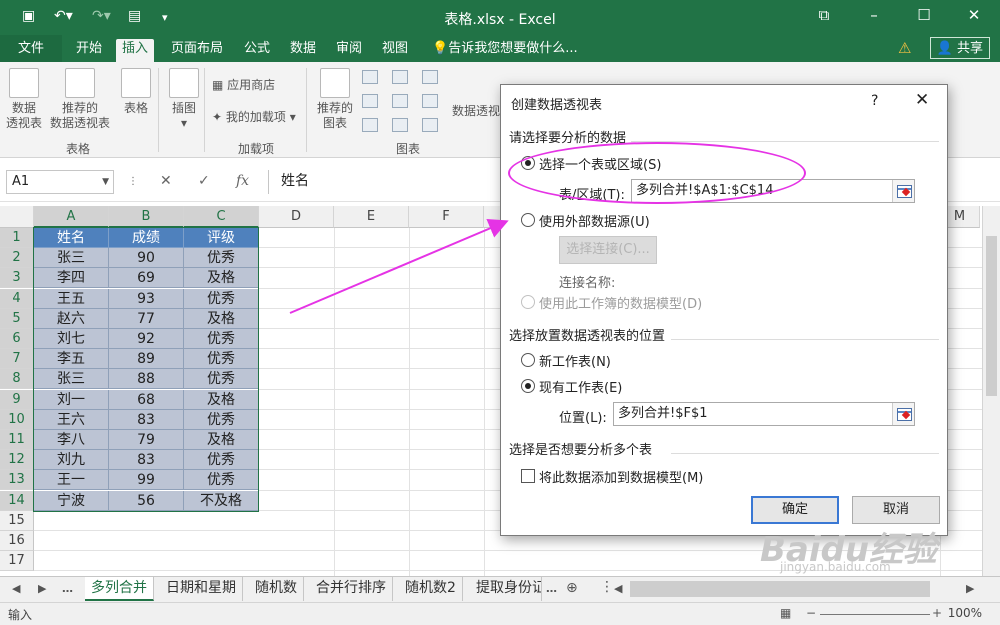  Describe the element at coordinates (31, 48) in the screenshot. I see `tab-file: 文件` at that location.